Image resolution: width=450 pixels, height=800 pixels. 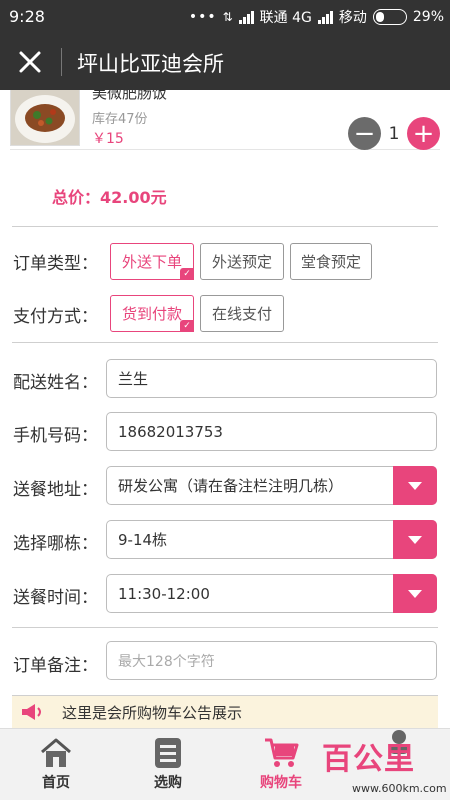 I want to click on order-type-delivery-reserve: 外送预定, so click(x=242, y=261).